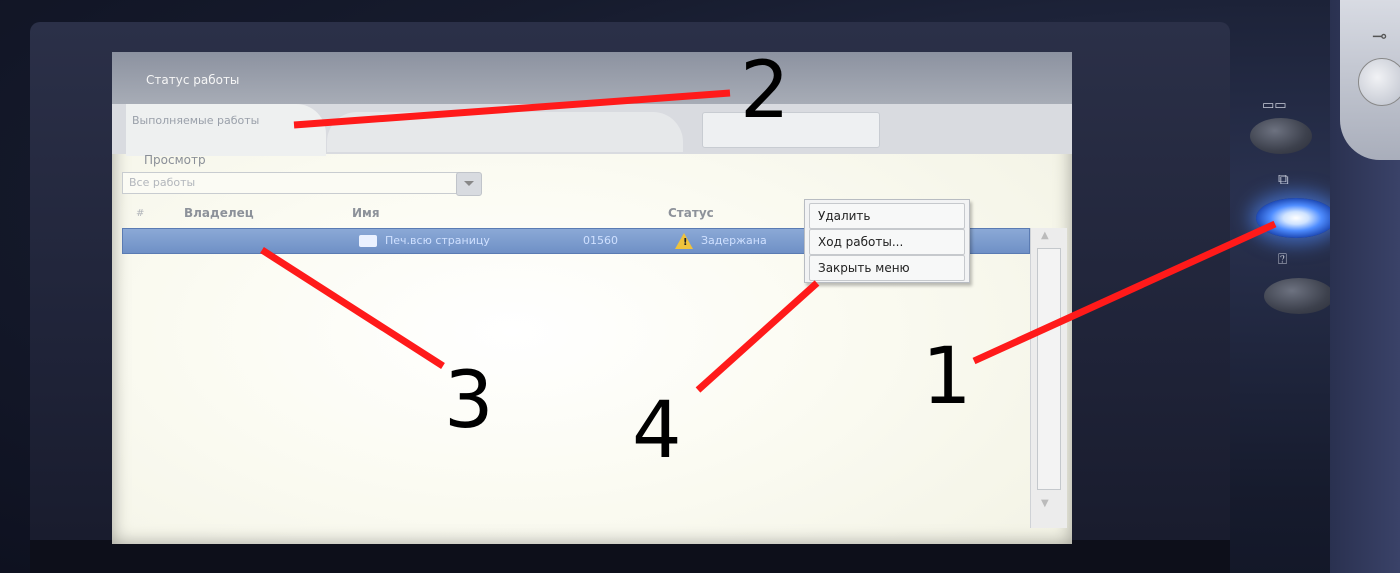 The width and height of the screenshot is (1400, 573). Describe the element at coordinates (864, 268) in the screenshot. I see `menu-item-close-menu-label: Закрыть меню` at that location.